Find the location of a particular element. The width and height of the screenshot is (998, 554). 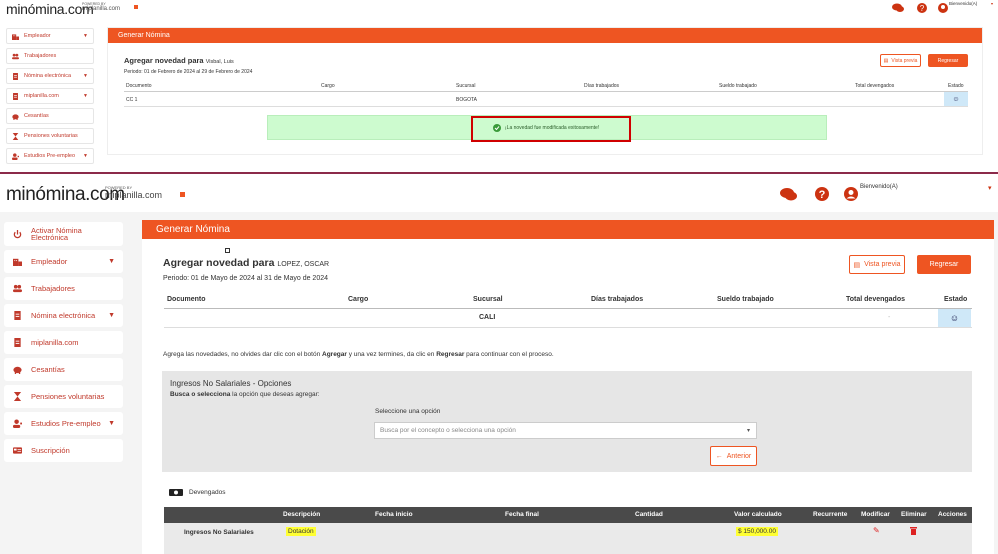

sidebar-item-label: Pensiones voluntarias is located at coordinates (68, 396).